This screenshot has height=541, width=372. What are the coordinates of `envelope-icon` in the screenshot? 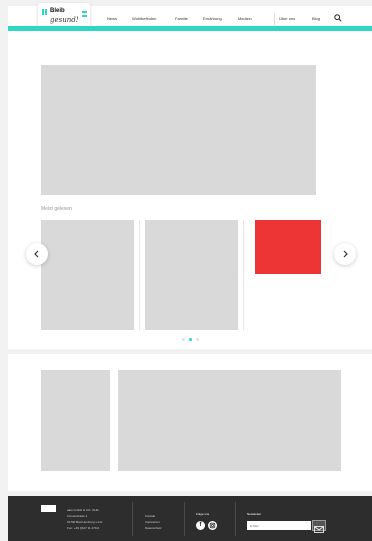 It's located at (319, 529).